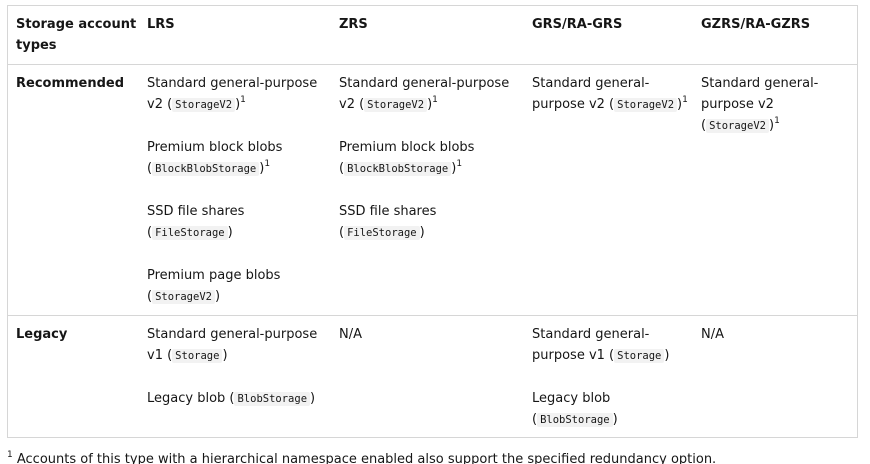  I want to click on header-gzrs: GZRS/RA-GZRS, so click(756, 24).